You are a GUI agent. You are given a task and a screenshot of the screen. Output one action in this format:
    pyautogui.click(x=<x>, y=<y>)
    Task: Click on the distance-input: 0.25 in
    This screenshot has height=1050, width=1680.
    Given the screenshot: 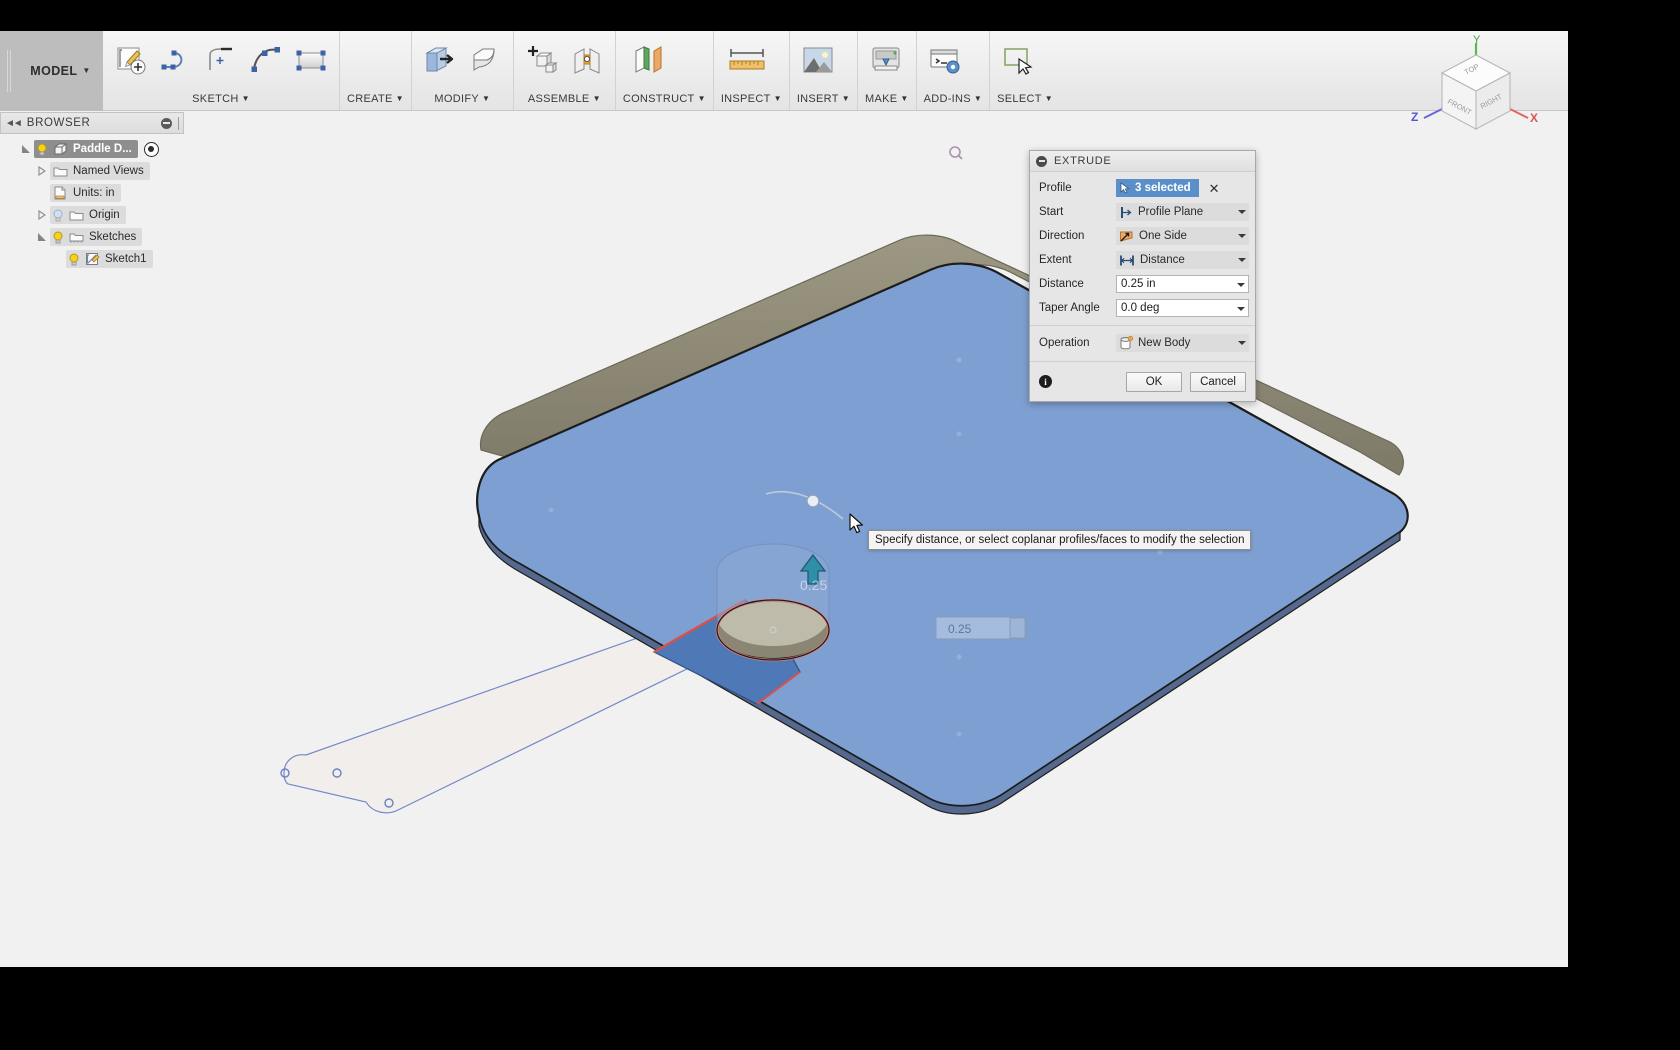 What is the action you would take?
    pyautogui.click(x=1182, y=284)
    